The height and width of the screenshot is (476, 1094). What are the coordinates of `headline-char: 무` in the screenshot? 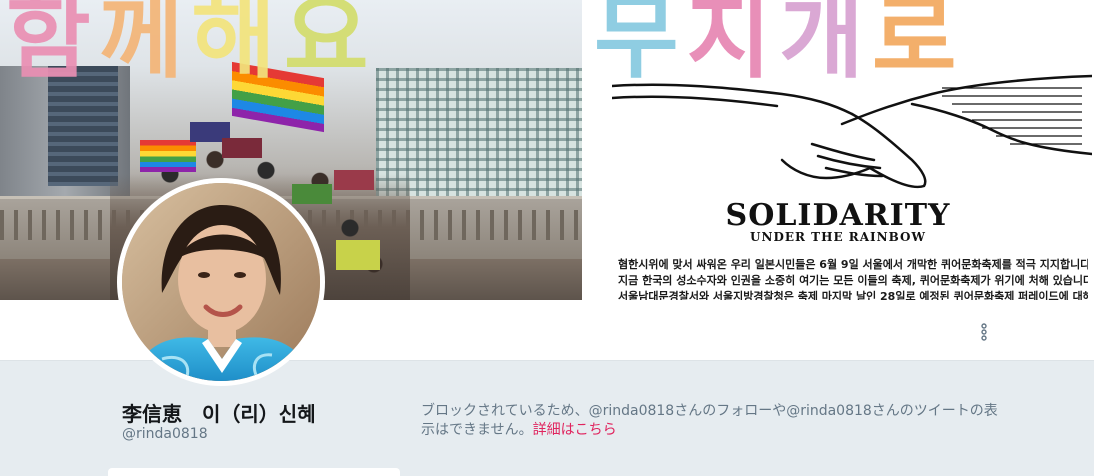 It's located at (640, 45).